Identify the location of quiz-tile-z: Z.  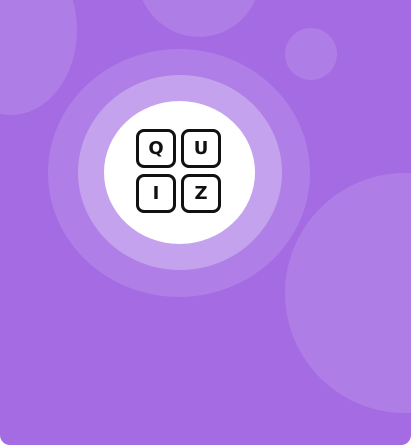
(201, 193).